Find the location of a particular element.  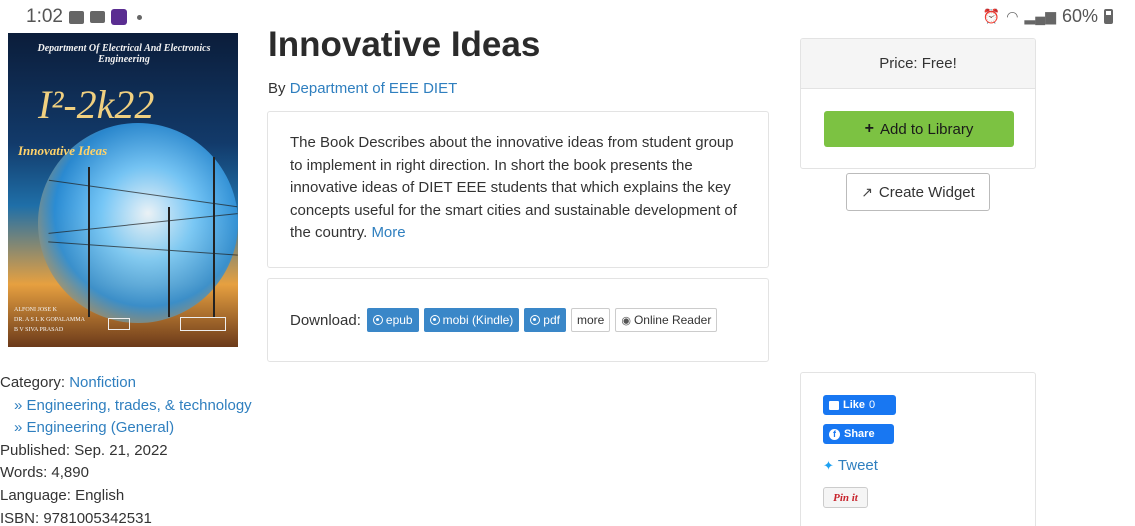

twitter-bird-icon: ✦ is located at coordinates (828, 465).